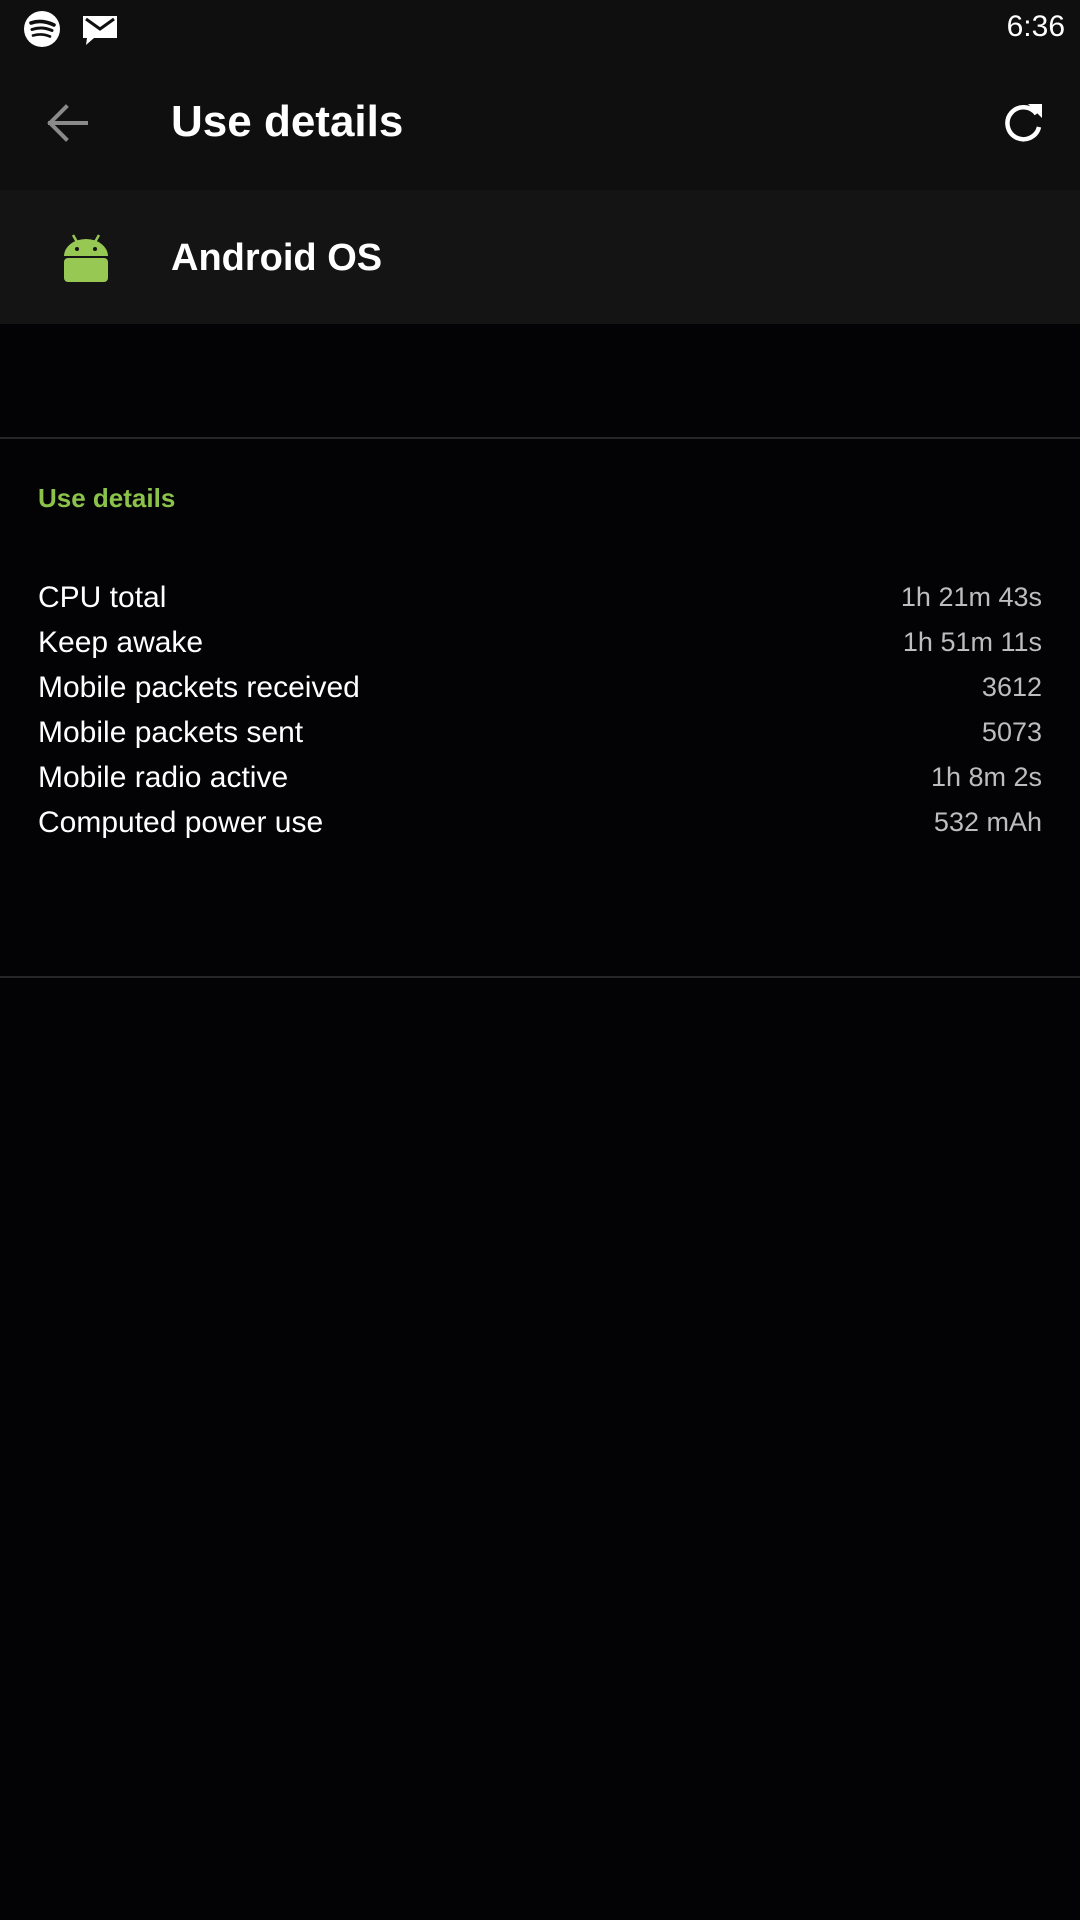 The width and height of the screenshot is (1080, 1920). Describe the element at coordinates (540, 123) in the screenshot. I see `app-bar: Use details` at that location.